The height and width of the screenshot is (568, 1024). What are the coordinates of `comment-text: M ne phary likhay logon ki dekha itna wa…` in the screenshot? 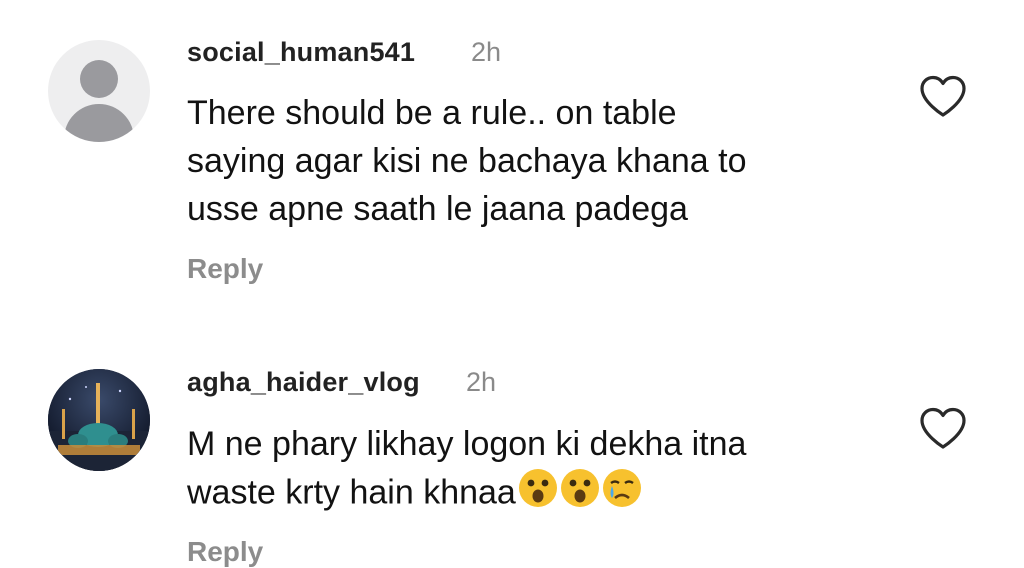 It's located at (547, 470).